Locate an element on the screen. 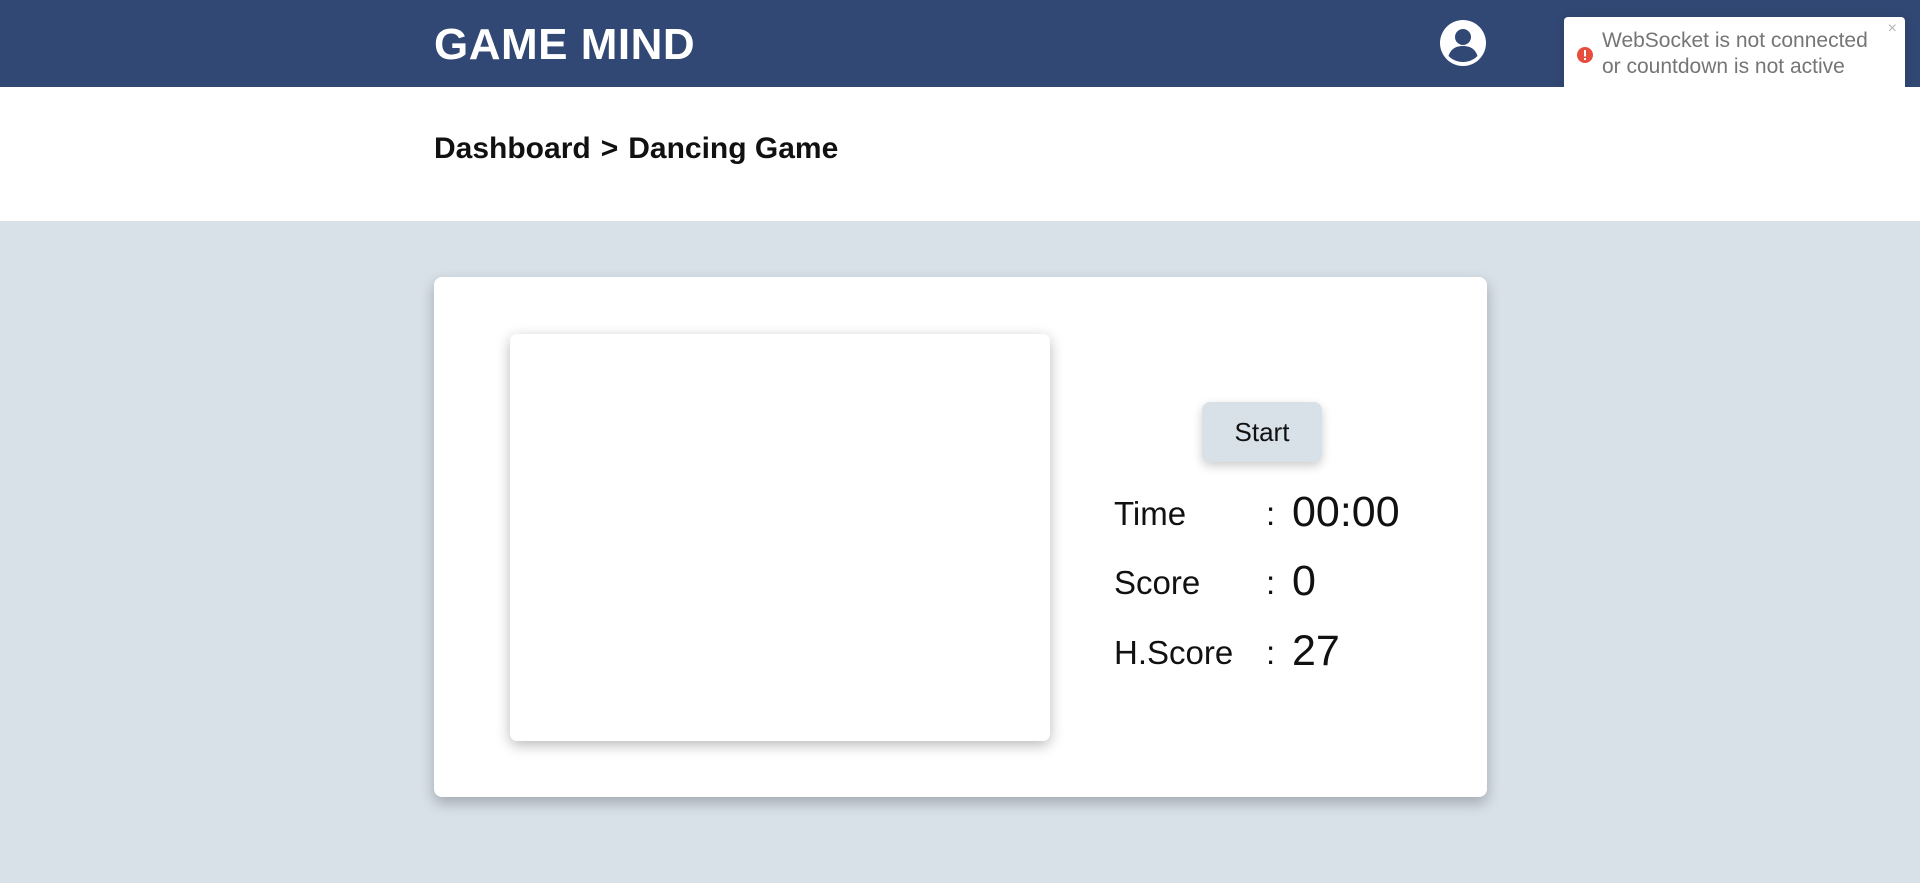 The width and height of the screenshot is (1920, 883). start-button: Start is located at coordinates (1262, 432).